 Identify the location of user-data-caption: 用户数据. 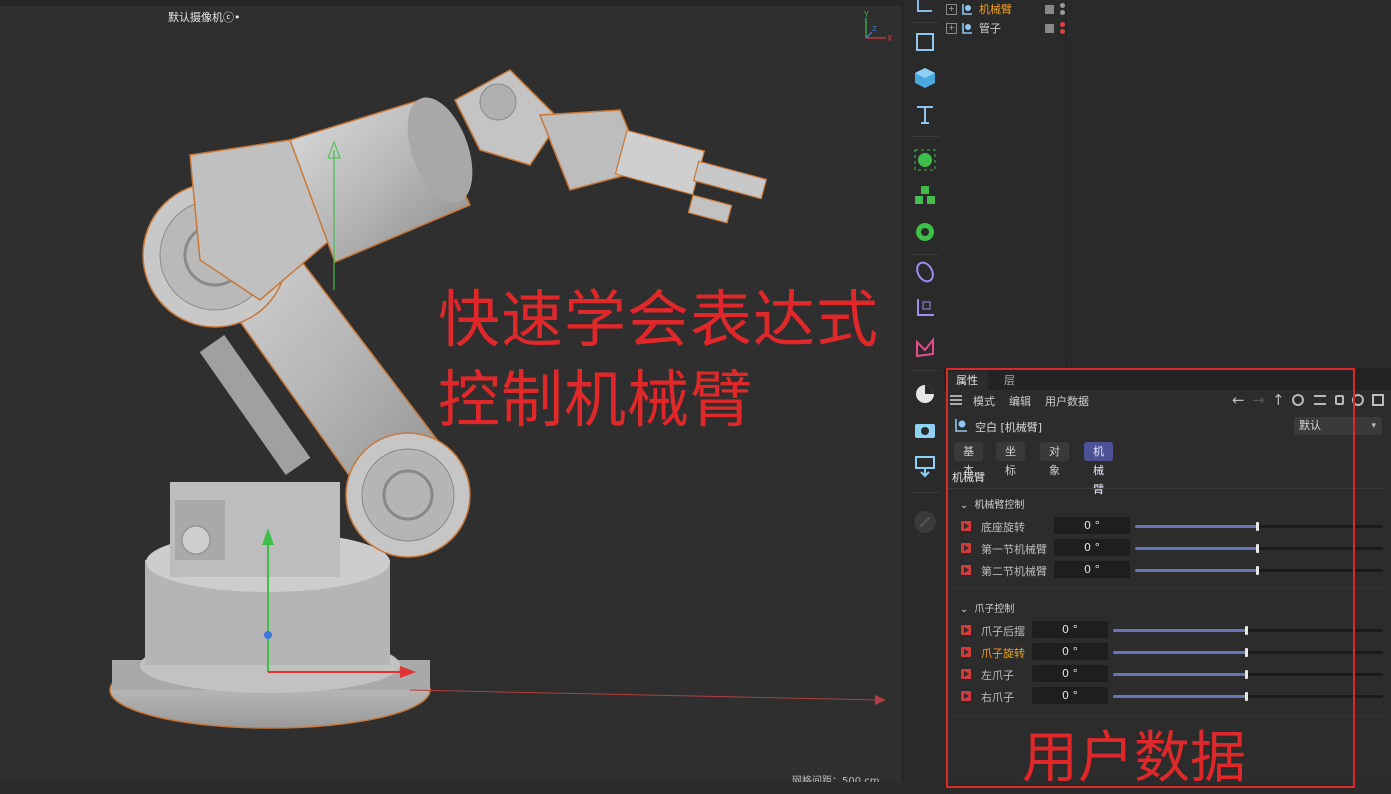
(1134, 758).